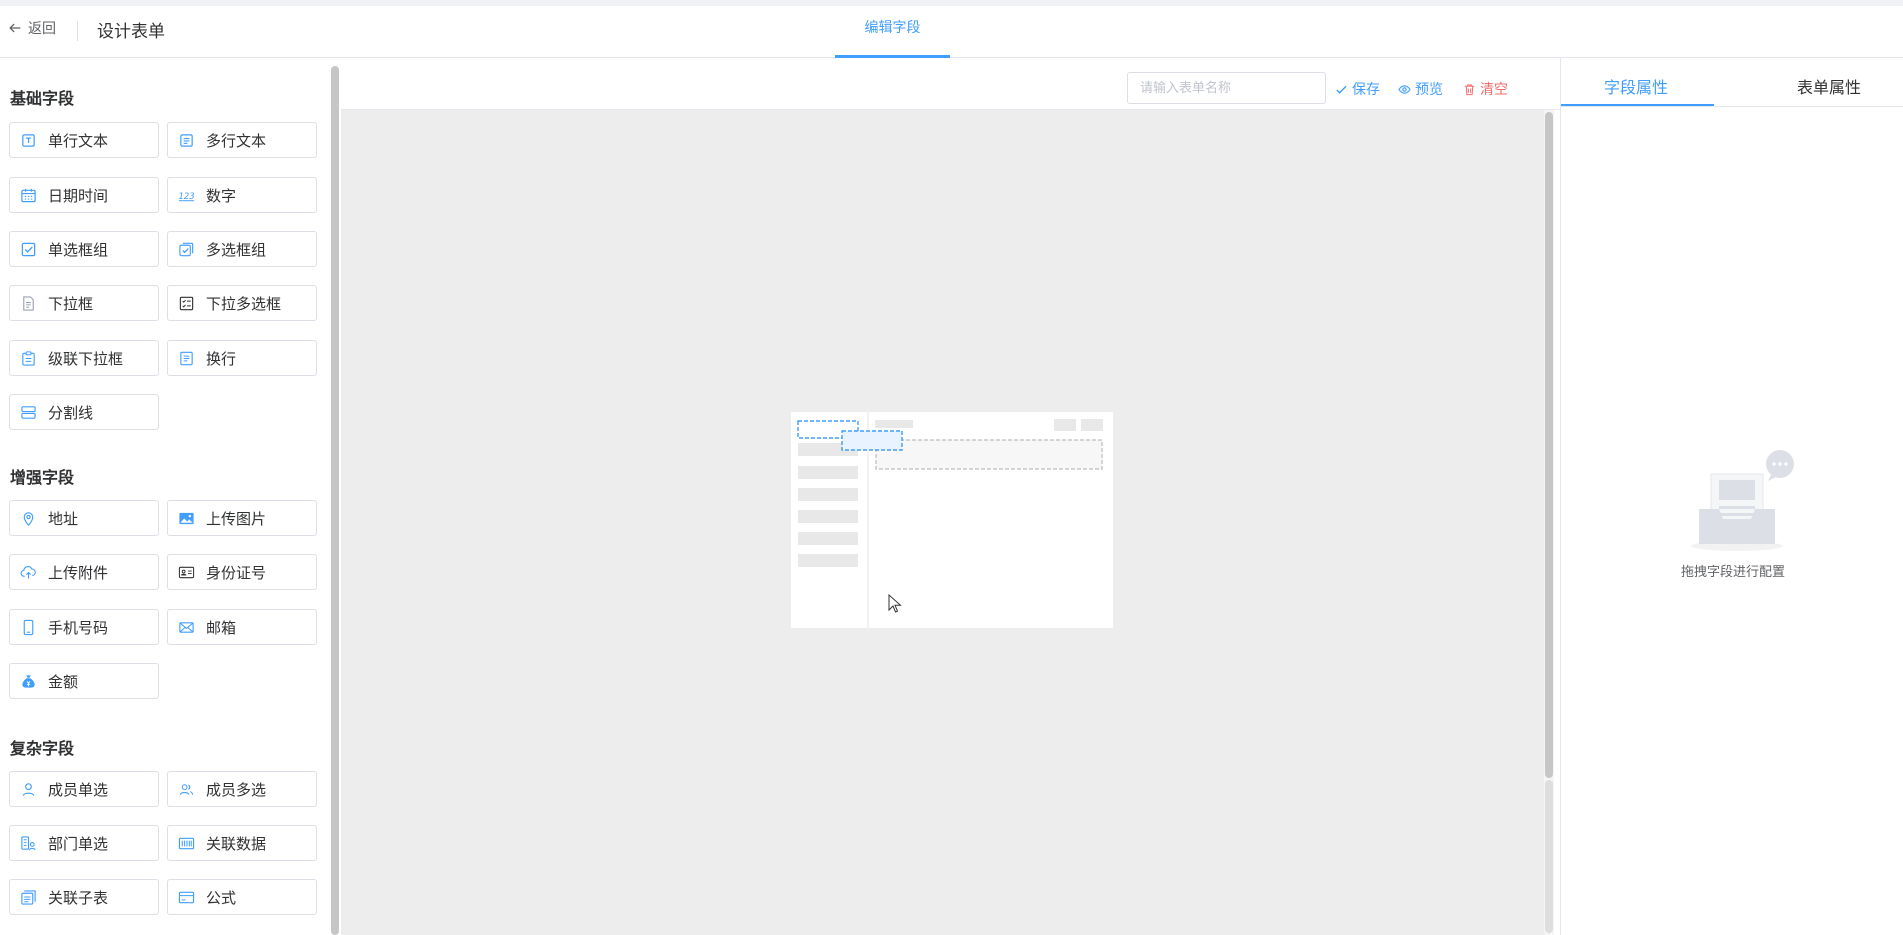 This screenshot has height=935, width=1903. I want to click on tab-field-properties: 字段属性, so click(1636, 86).